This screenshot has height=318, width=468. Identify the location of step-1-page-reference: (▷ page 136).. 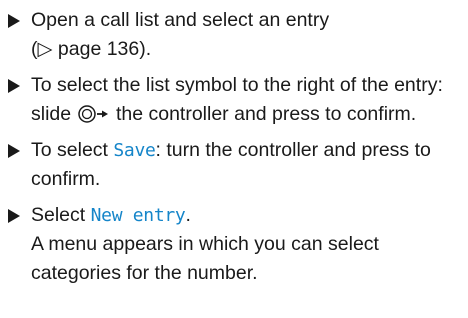
(91, 49).